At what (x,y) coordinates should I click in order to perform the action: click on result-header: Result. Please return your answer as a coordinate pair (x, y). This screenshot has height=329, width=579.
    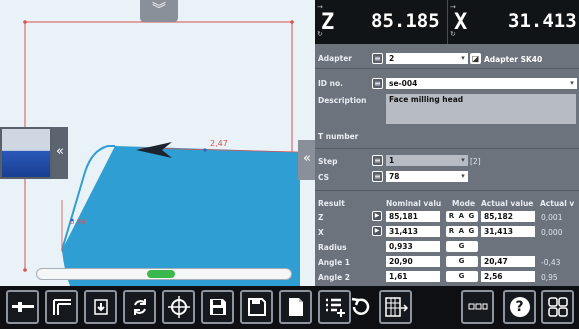
    Looking at the image, I should click on (331, 203).